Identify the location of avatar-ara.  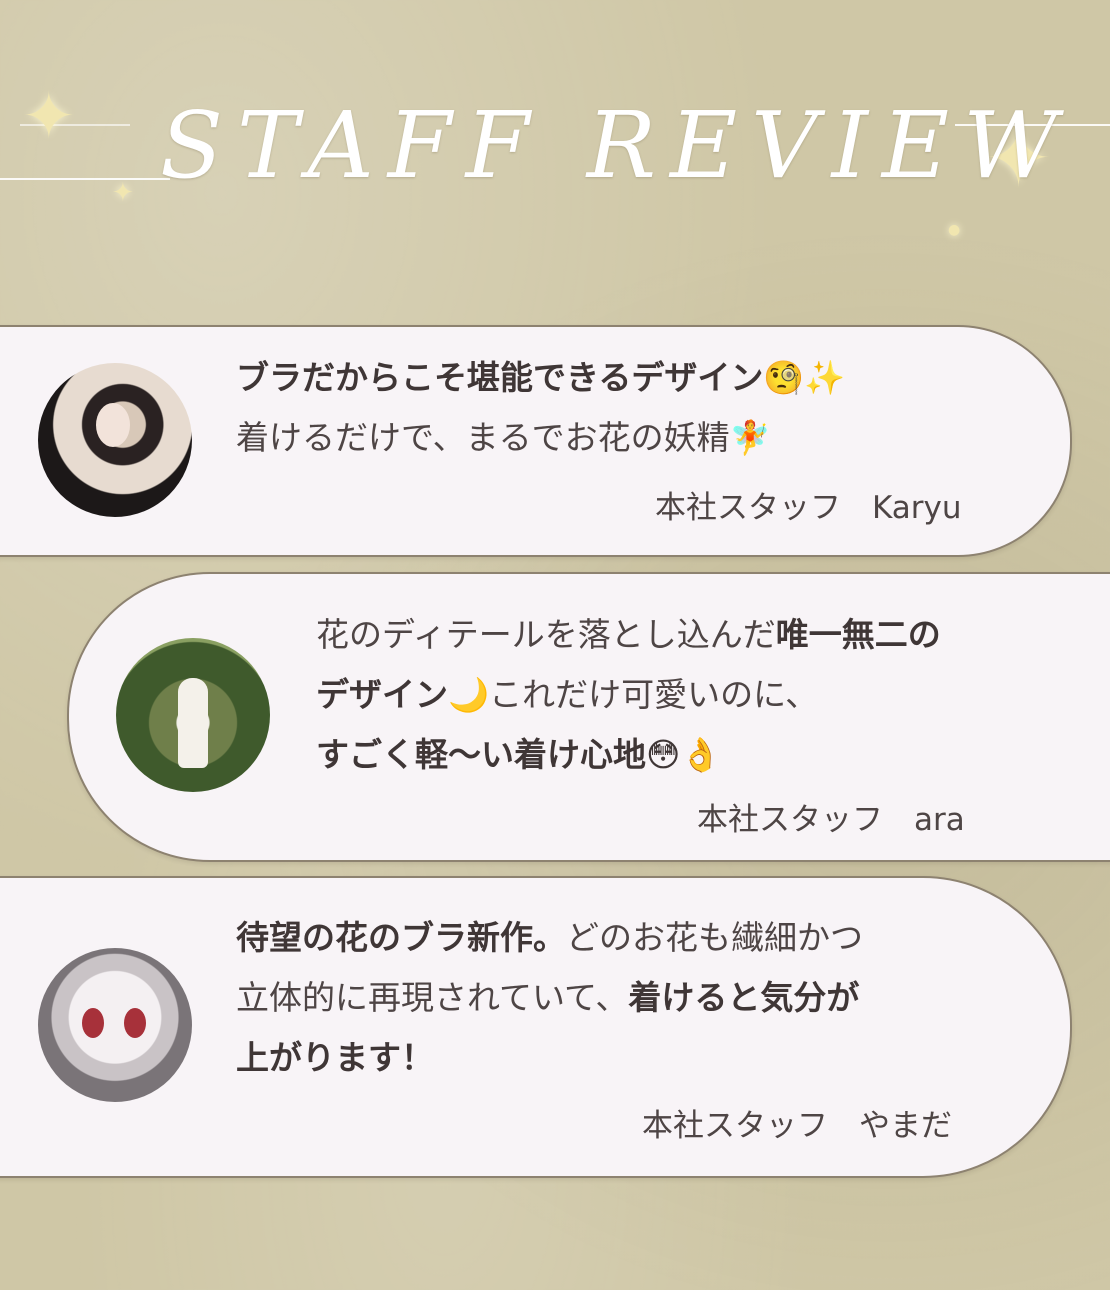
(193, 715).